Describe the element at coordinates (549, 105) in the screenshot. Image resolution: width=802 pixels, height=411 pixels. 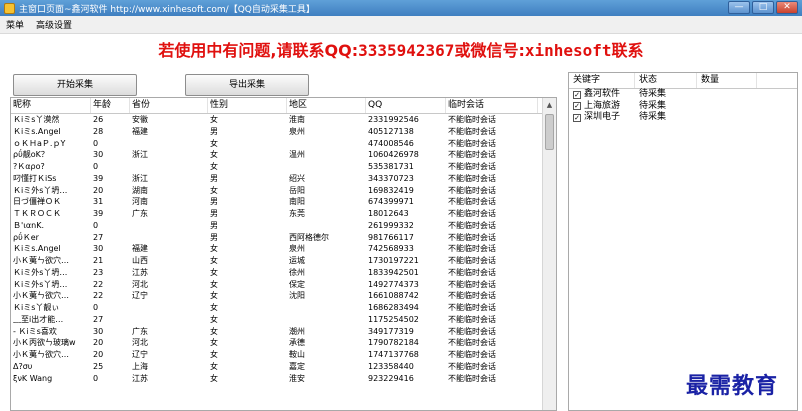
I see `scroll-up-icon: ▲` at that location.